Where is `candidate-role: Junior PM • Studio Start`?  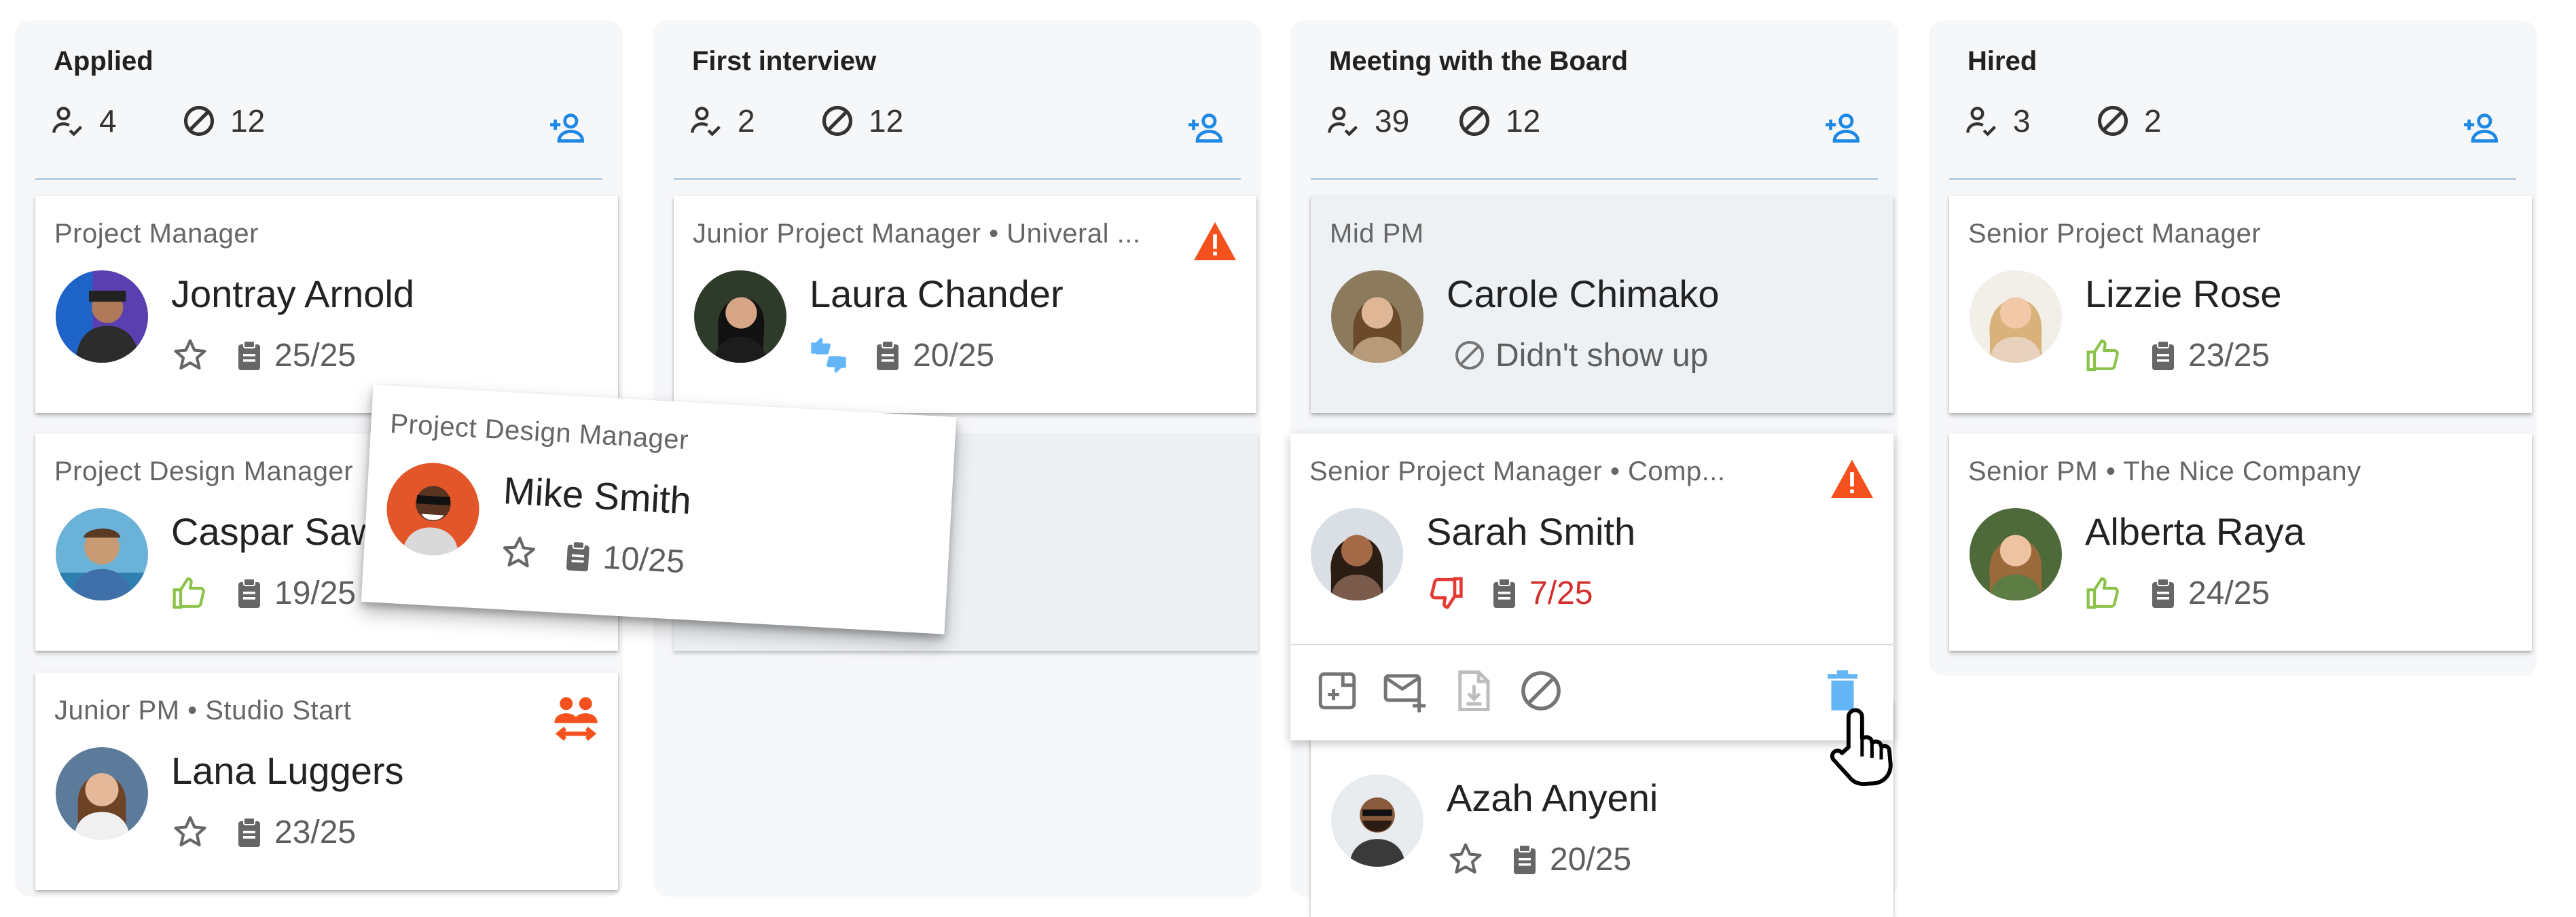 candidate-role: Junior PM • Studio Start is located at coordinates (203, 710).